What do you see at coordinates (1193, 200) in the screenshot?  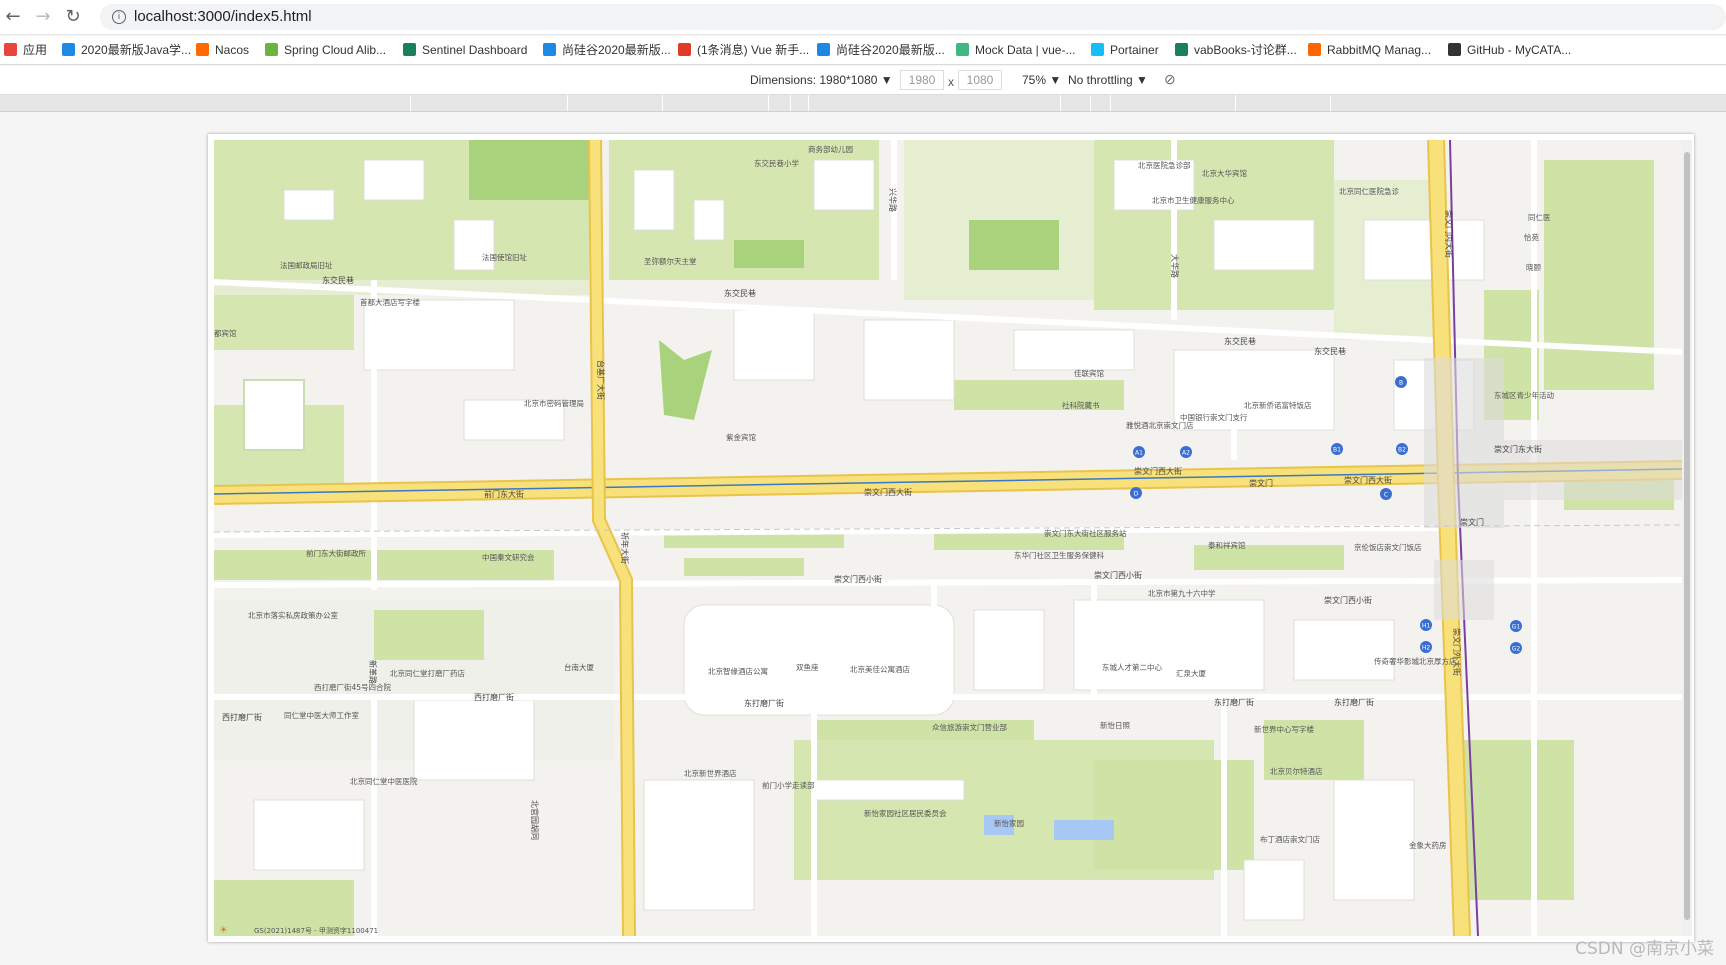 I see `poi-label: 北京市卫生健康服务中心` at bounding box center [1193, 200].